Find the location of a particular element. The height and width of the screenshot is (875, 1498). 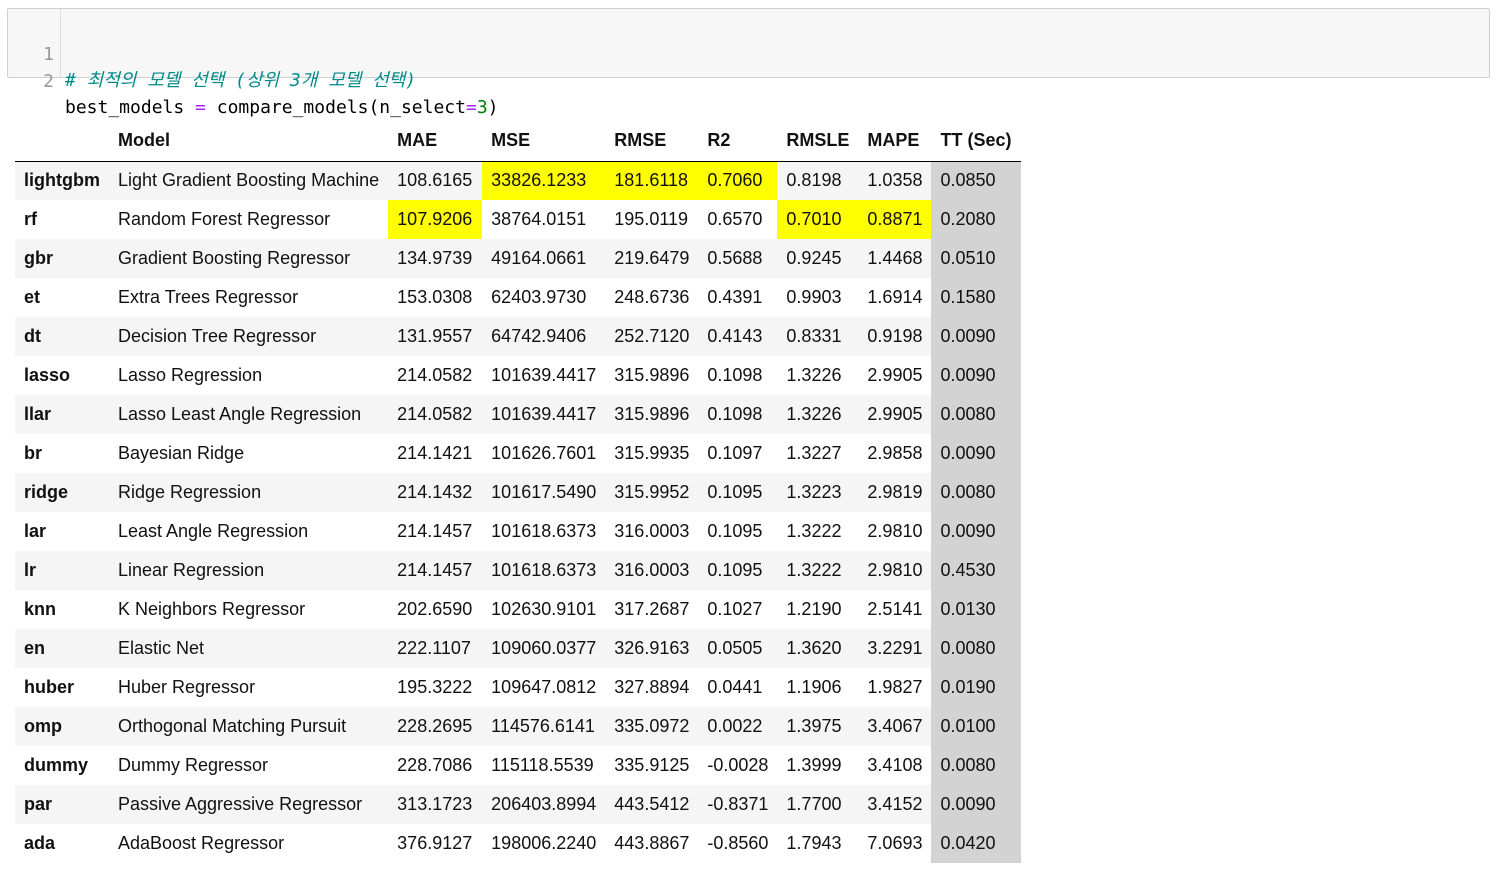

cell-mae: 214.1421 is located at coordinates (435, 453).